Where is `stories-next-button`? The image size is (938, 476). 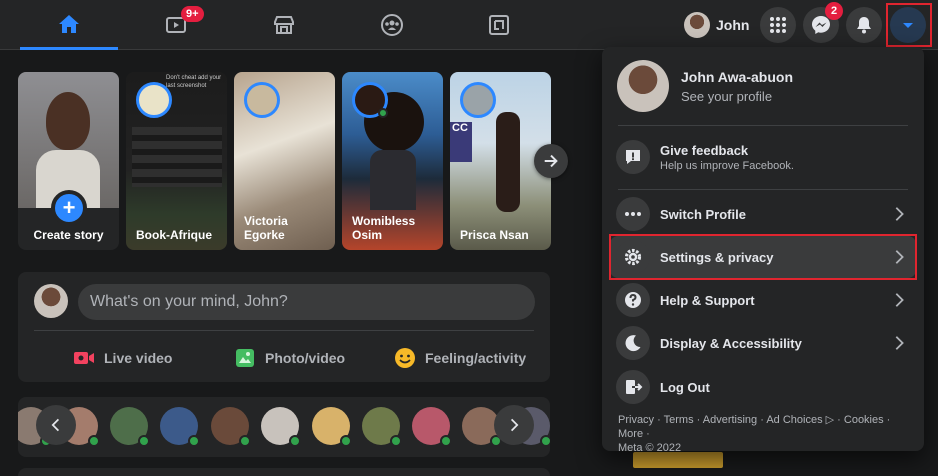 stories-next-button is located at coordinates (551, 161).